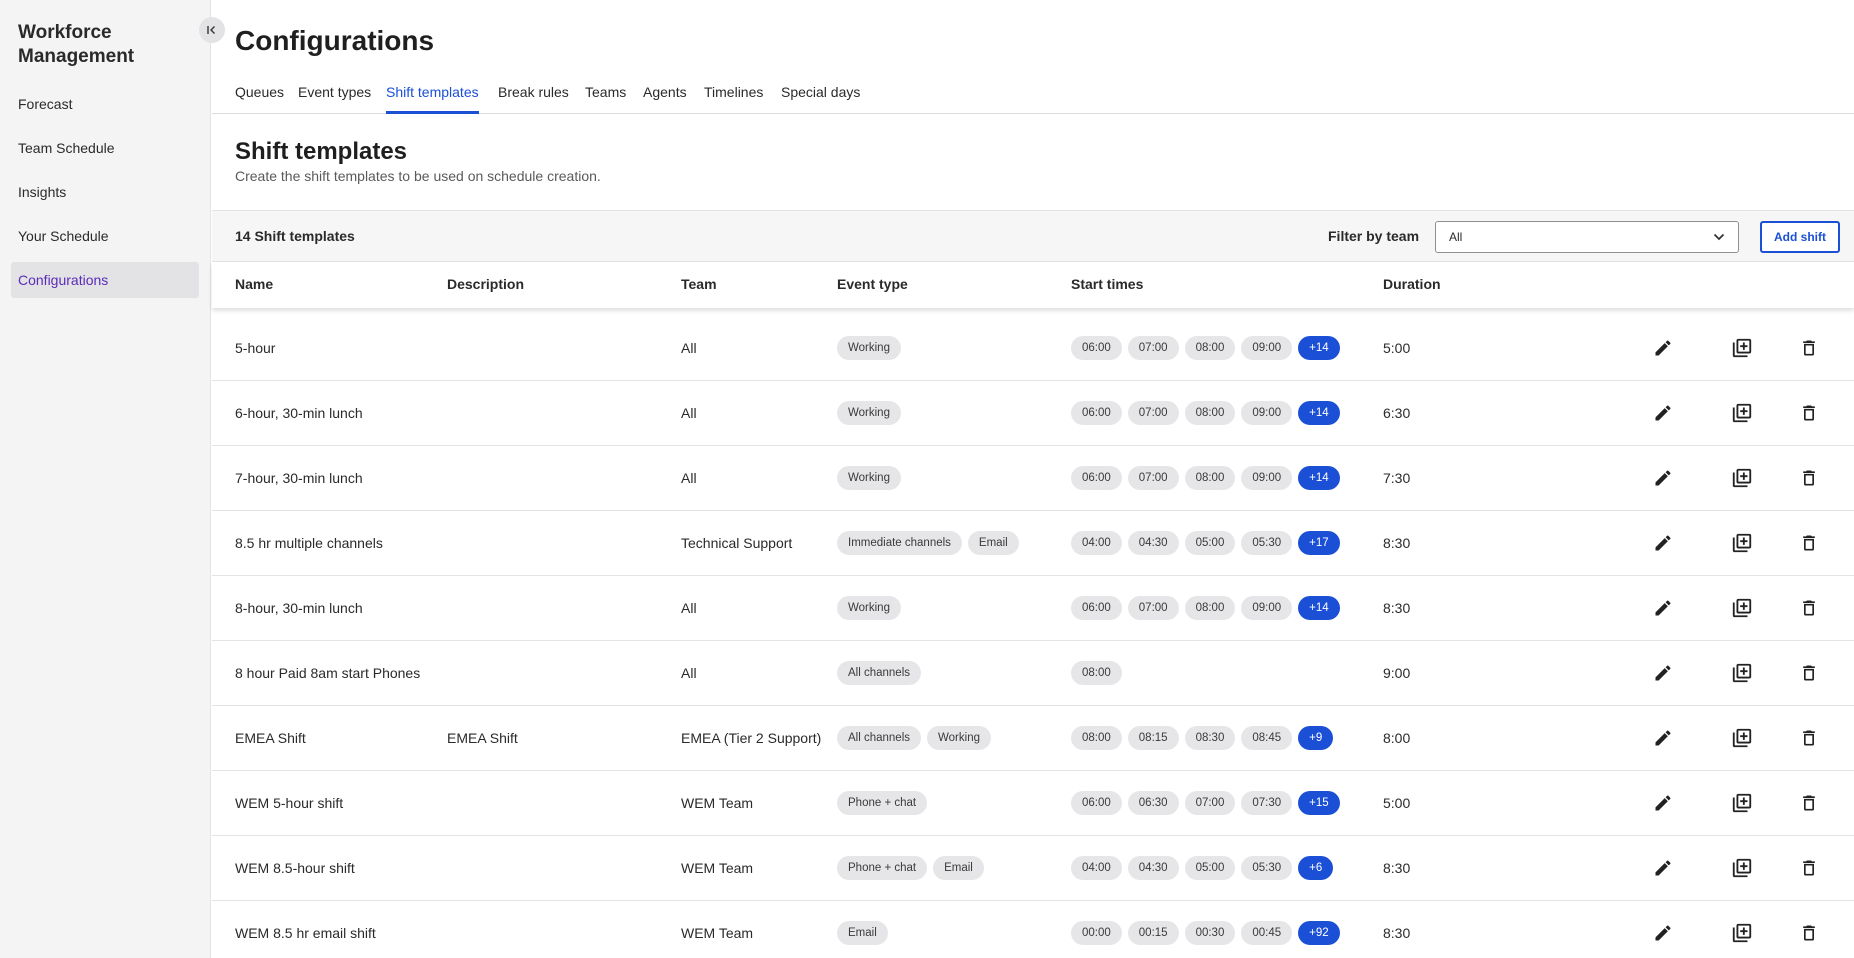 This screenshot has height=958, width=1854. Describe the element at coordinates (1267, 933) in the screenshot. I see `start-time-chip: 00:45` at that location.